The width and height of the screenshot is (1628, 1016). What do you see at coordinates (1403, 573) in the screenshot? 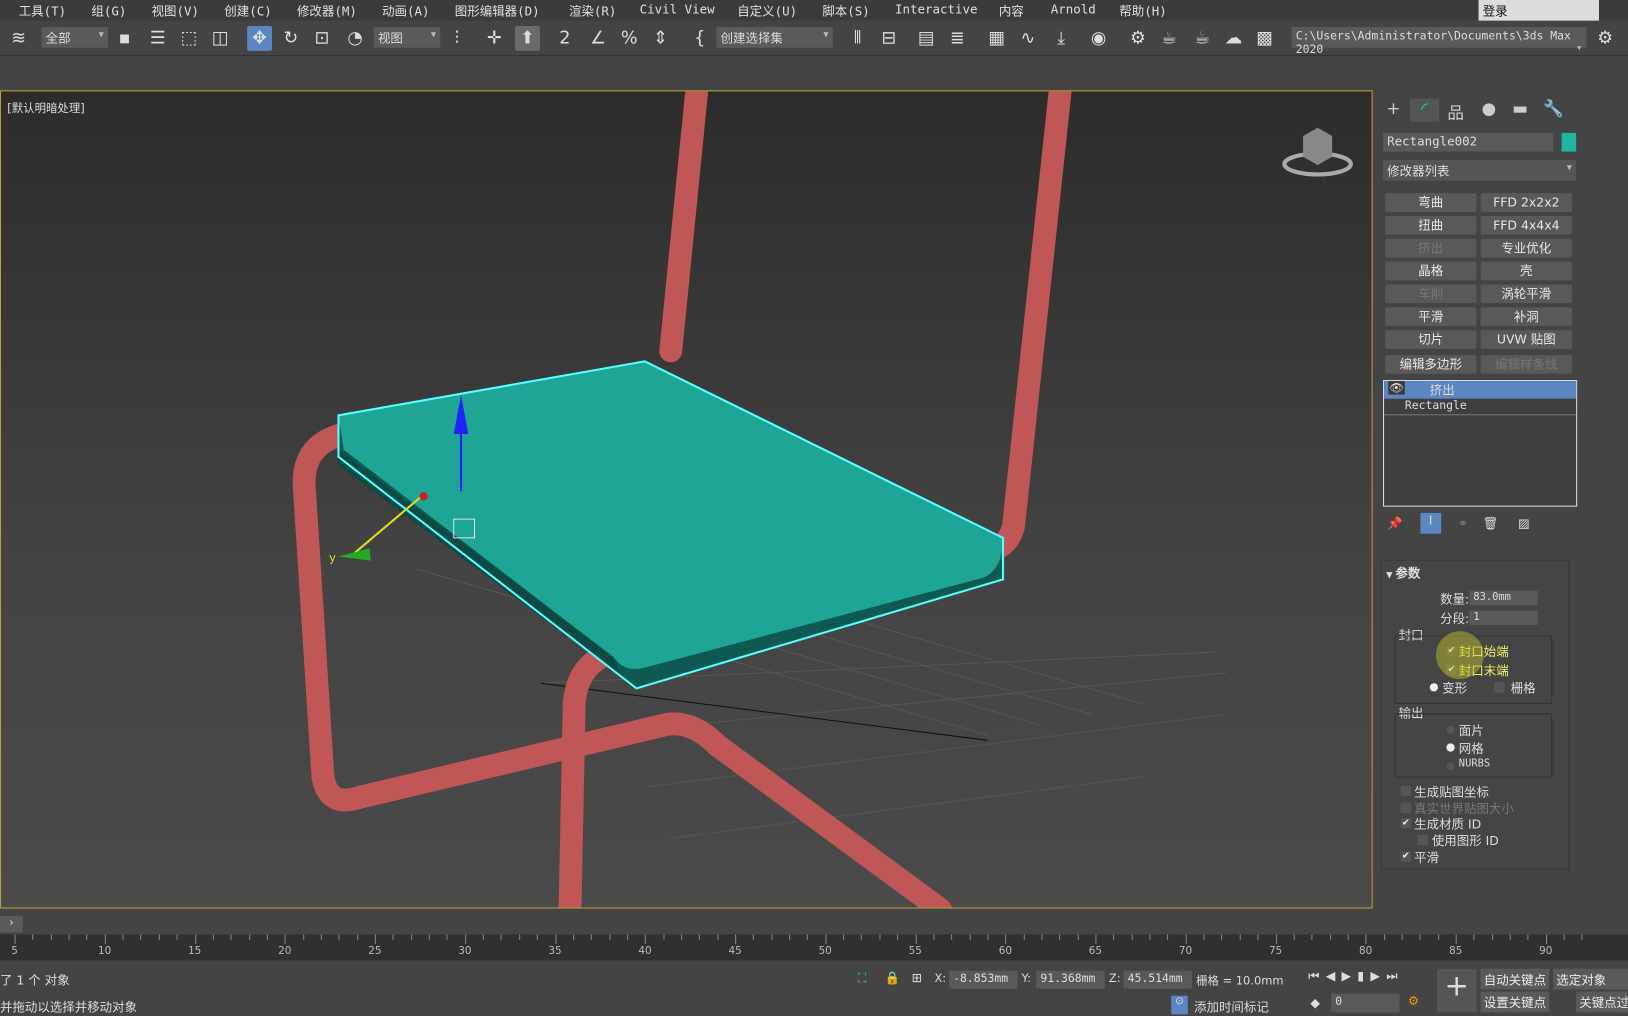
I see `rollout-title: ▼ 参数` at bounding box center [1403, 573].